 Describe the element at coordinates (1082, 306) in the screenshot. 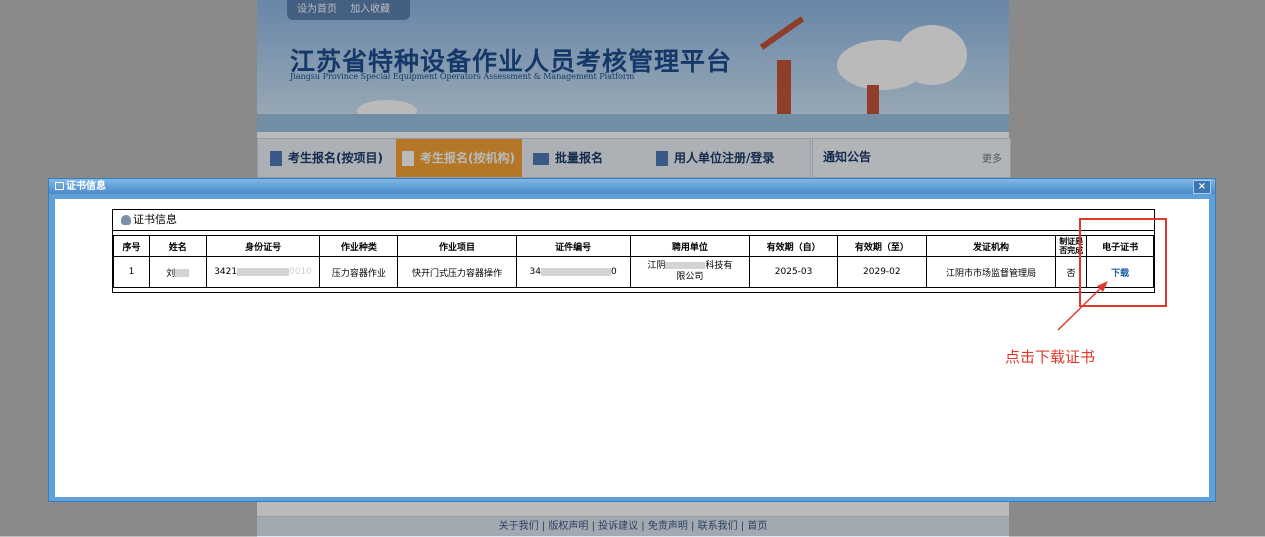

I see `annotation-arrow` at that location.